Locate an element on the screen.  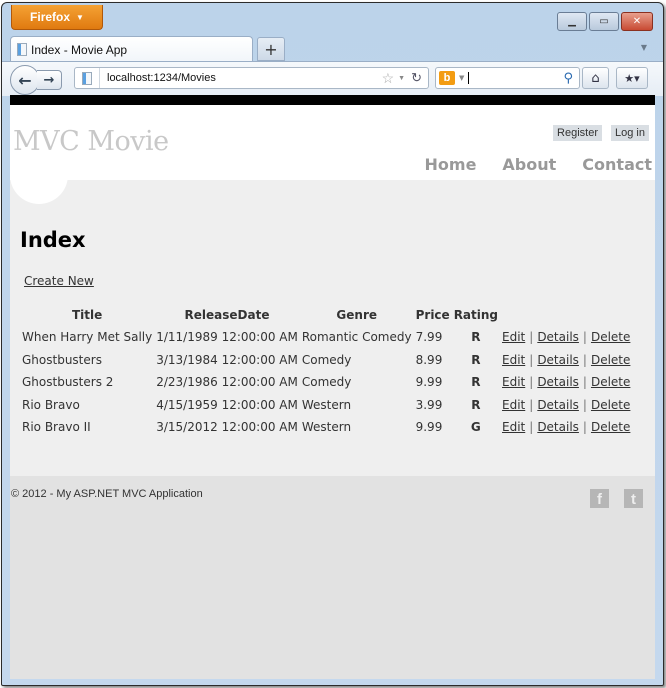
menu-item-contact: Contact is located at coordinates (617, 164).